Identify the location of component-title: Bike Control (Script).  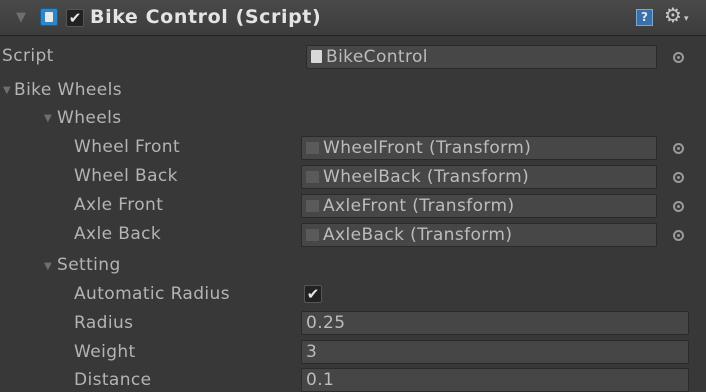
(206, 17).